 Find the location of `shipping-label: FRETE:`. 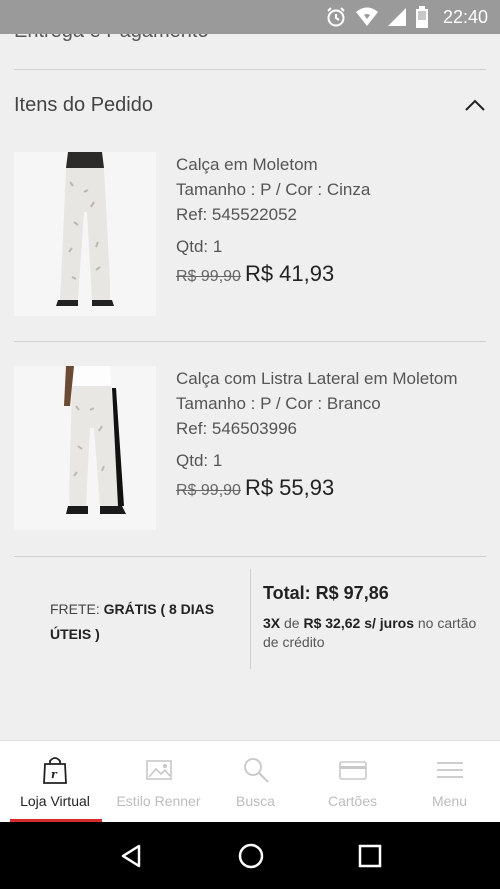

shipping-label: FRETE: is located at coordinates (75, 609).